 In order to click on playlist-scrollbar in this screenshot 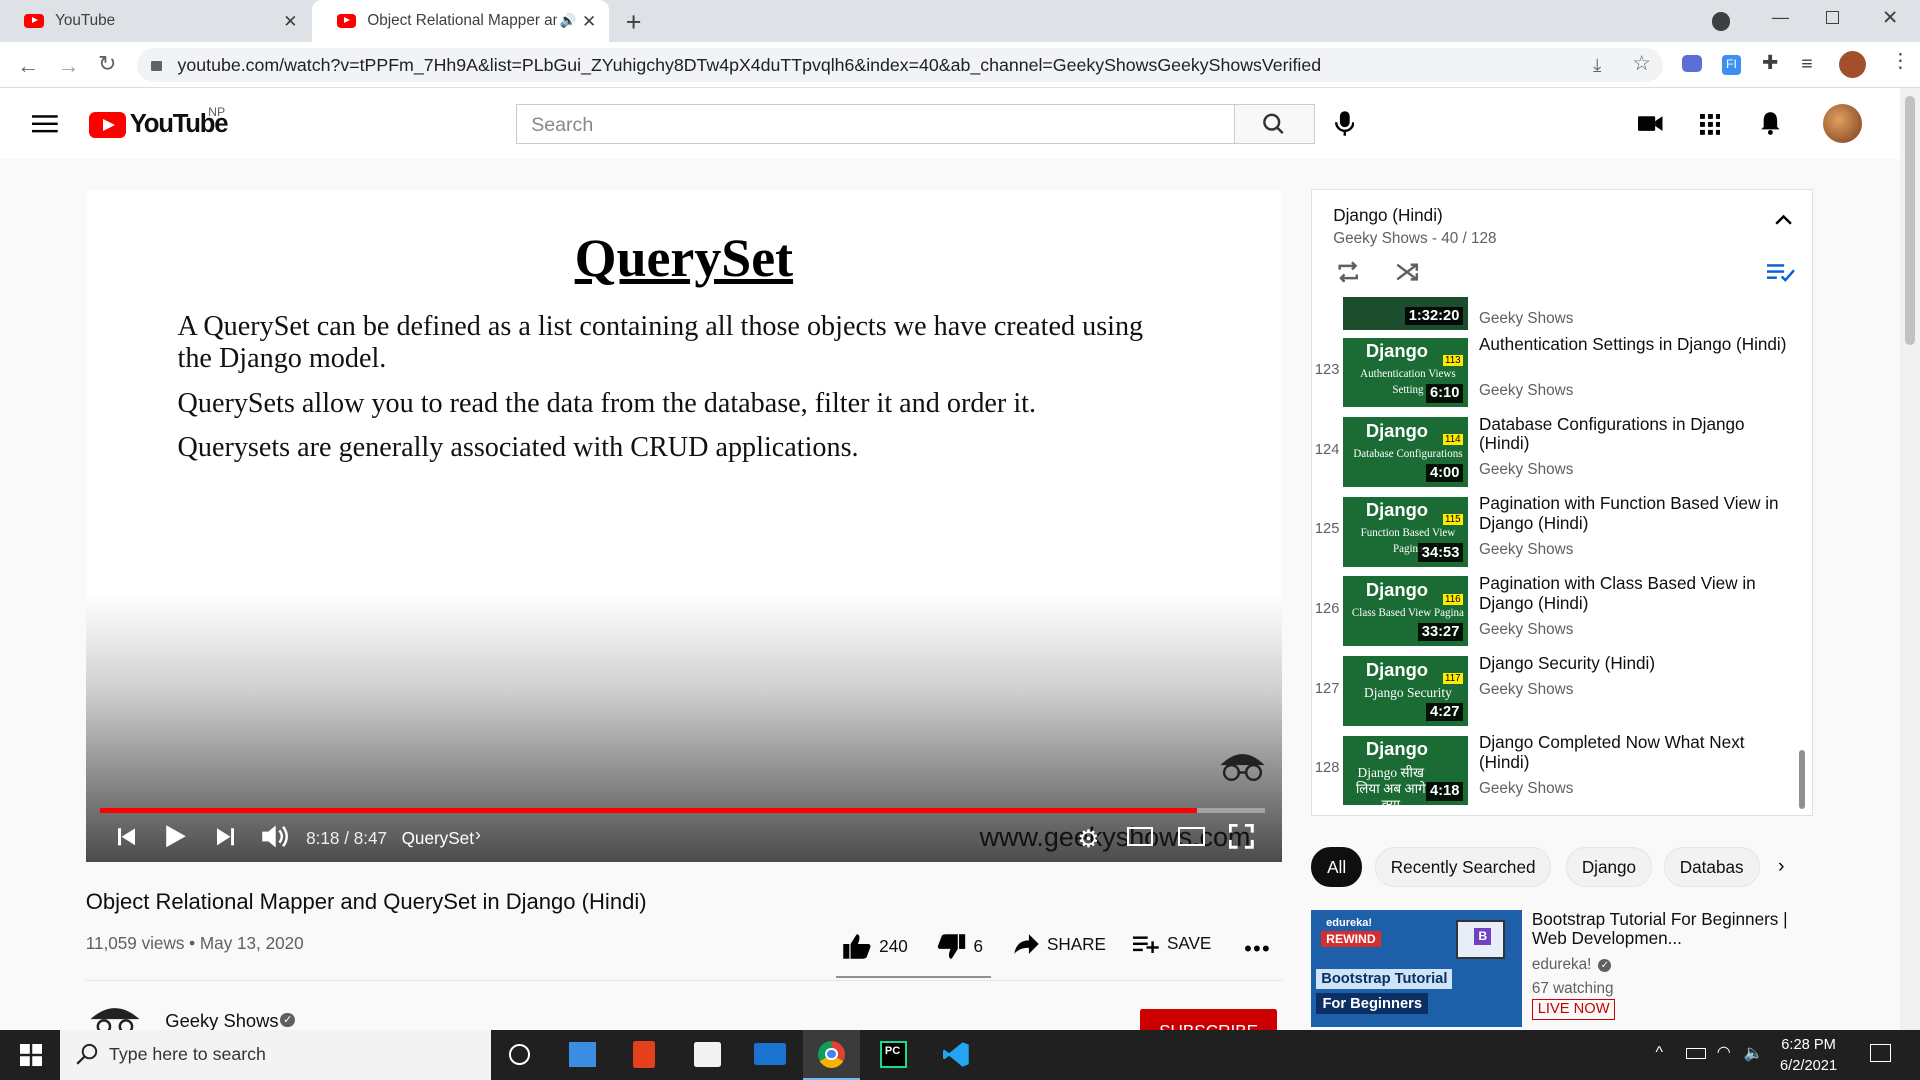, I will do `click(1801, 780)`.